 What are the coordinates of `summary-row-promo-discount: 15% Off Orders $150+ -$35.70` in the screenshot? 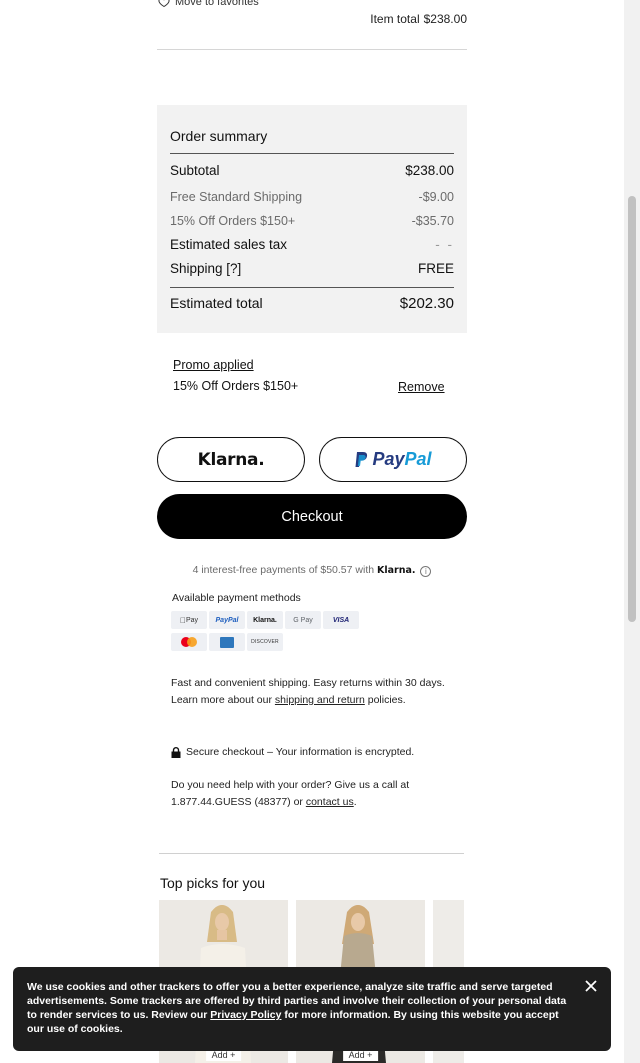 It's located at (312, 221).